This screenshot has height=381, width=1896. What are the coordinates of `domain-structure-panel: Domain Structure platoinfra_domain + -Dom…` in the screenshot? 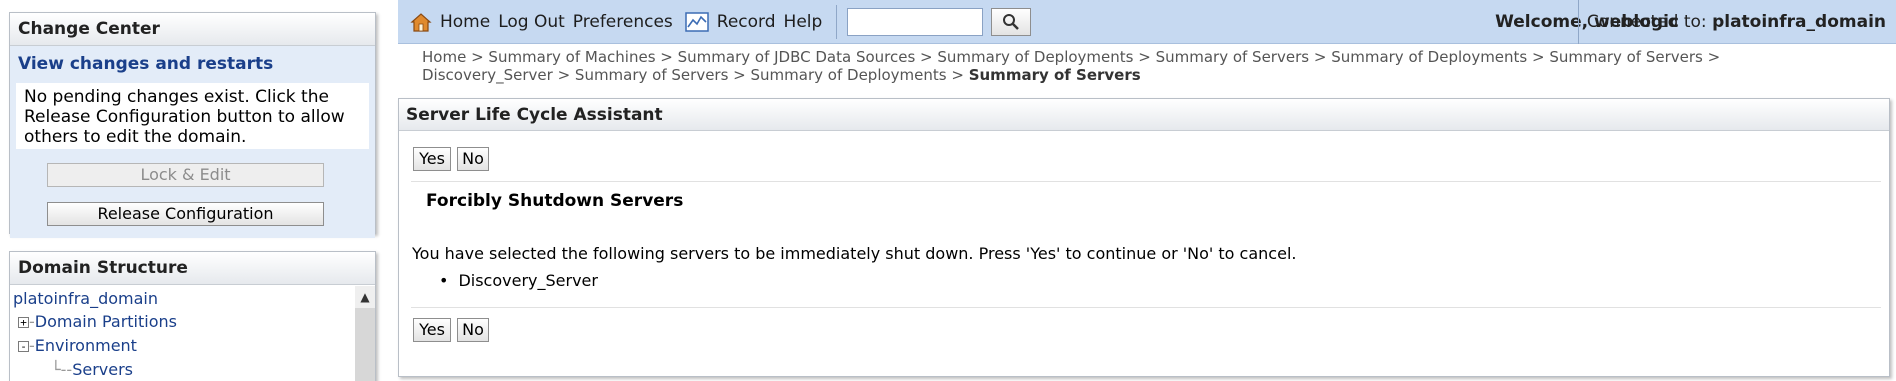 It's located at (192, 316).